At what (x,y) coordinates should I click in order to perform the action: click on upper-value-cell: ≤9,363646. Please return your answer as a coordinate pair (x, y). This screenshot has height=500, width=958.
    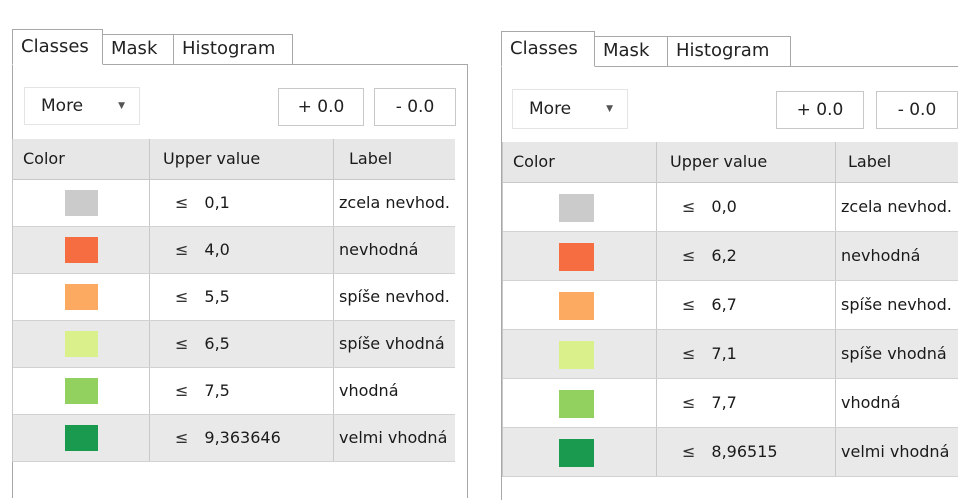
    Looking at the image, I should click on (254, 438).